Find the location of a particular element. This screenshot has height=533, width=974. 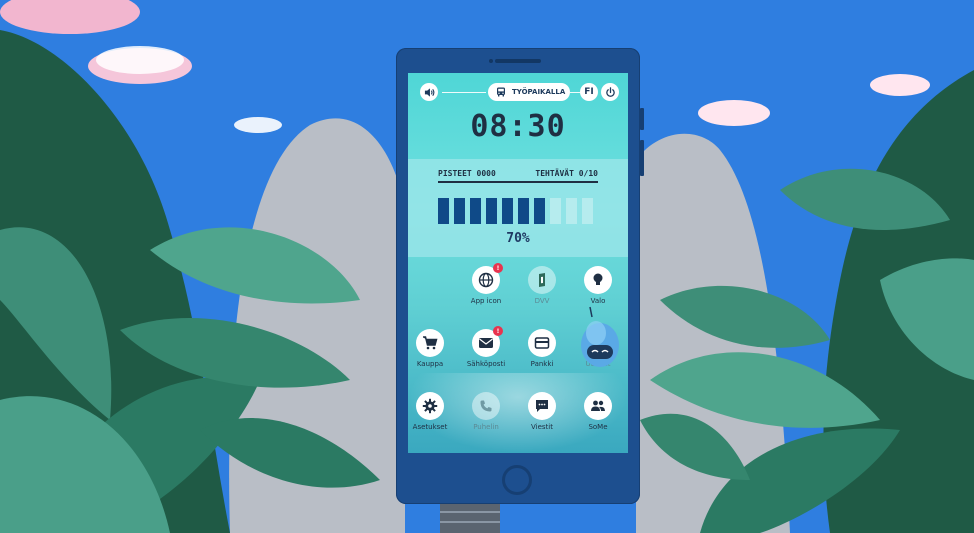

phone-speaker is located at coordinates (518, 61).